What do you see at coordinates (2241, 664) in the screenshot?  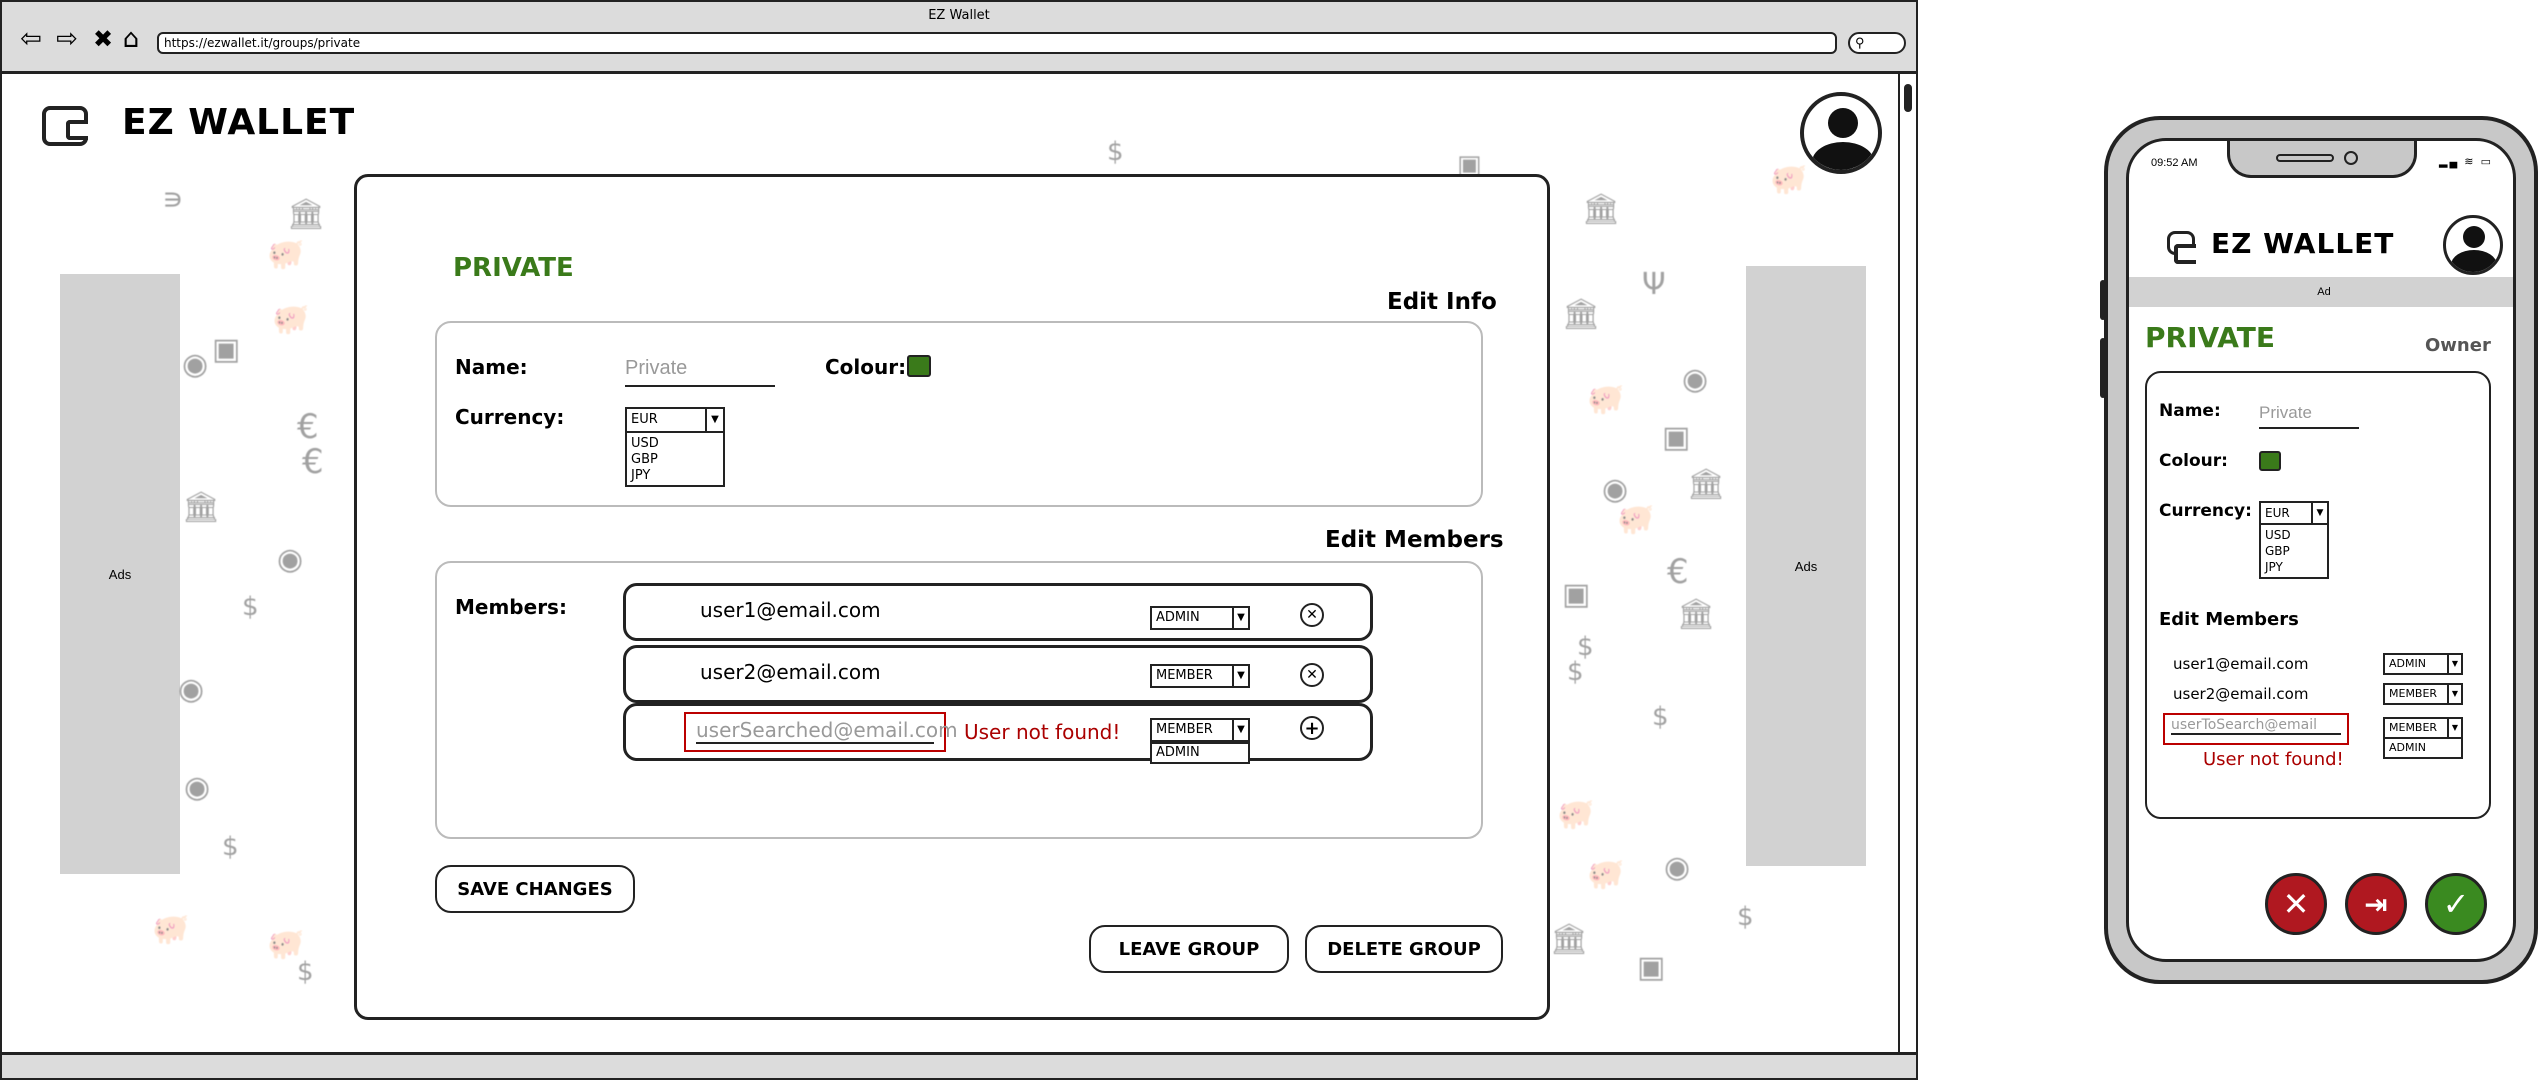 I see `phone-member-email: user1@email.com` at bounding box center [2241, 664].